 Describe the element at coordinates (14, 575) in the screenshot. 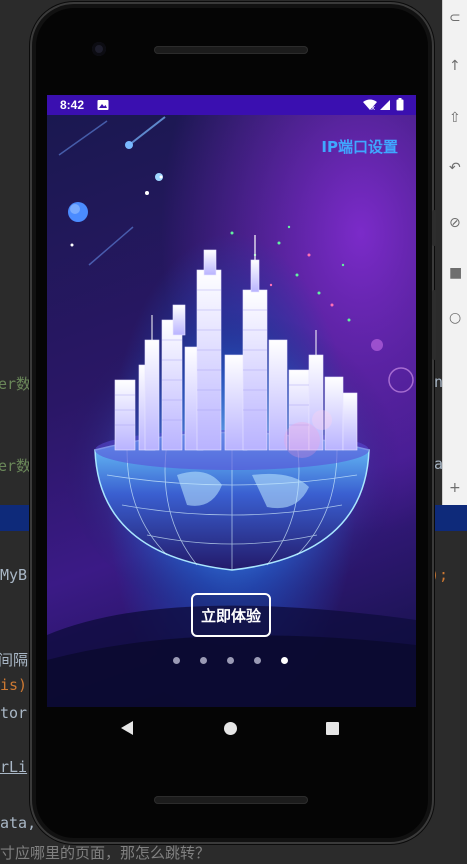

I see `code-fragment: MyB` at that location.